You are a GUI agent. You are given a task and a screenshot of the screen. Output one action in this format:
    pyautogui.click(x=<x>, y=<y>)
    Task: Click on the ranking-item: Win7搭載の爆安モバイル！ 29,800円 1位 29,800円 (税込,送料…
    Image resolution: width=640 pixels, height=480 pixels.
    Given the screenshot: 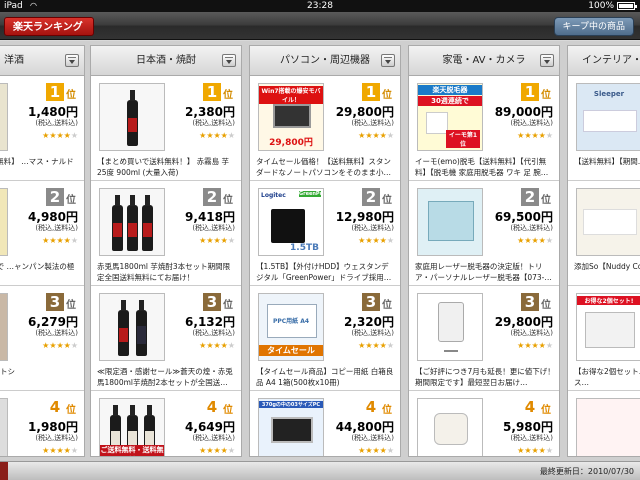 What is the action you would take?
    pyautogui.click(x=325, y=128)
    